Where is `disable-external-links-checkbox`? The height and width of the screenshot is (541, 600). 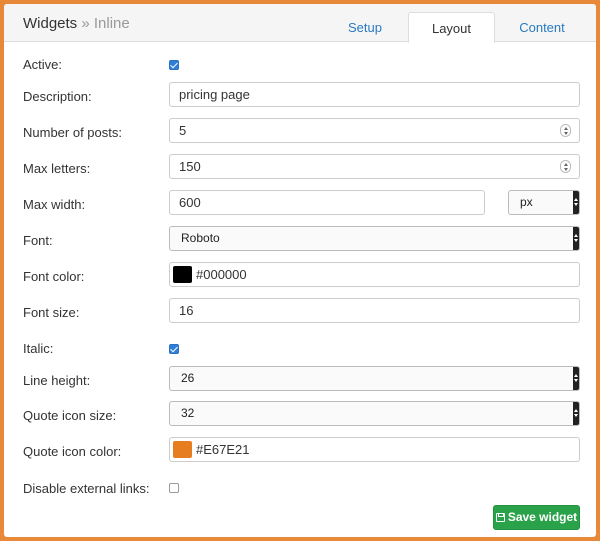 disable-external-links-checkbox is located at coordinates (174, 488).